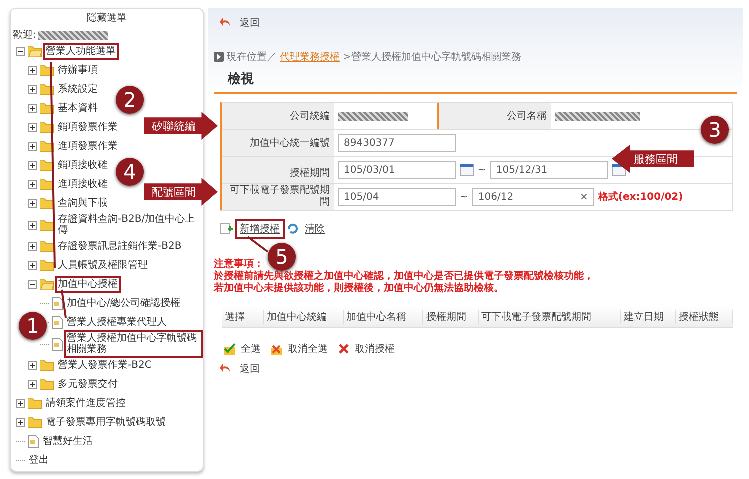  I want to click on menu-item: 營業人發票作業-B2C, so click(105, 365).